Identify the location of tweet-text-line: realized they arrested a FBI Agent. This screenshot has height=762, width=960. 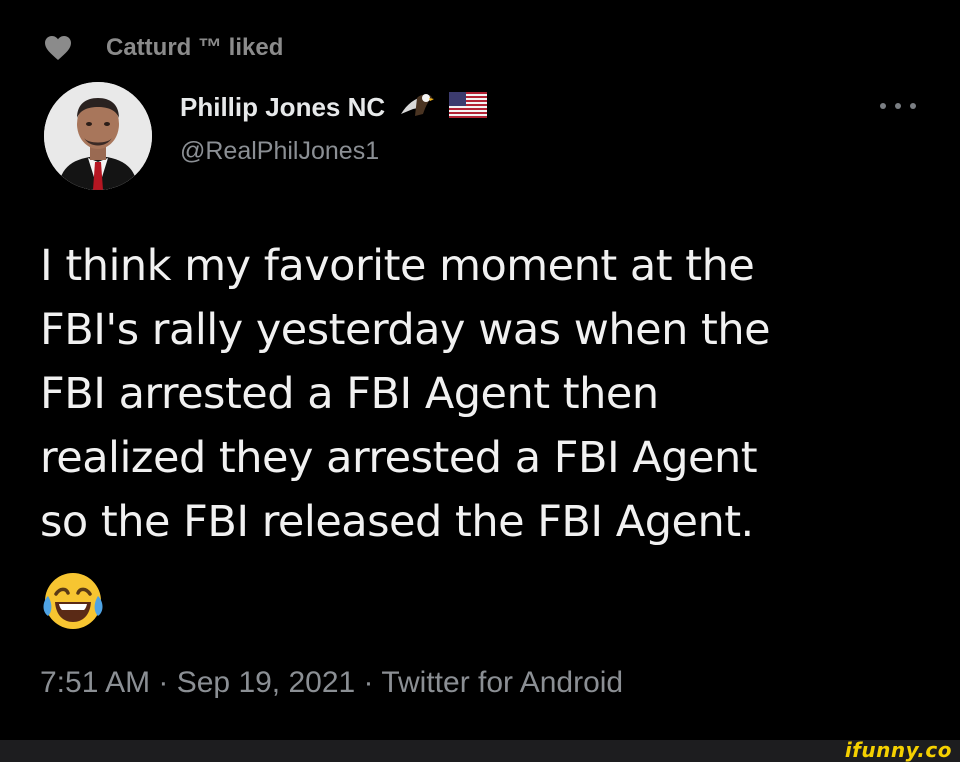
(399, 458).